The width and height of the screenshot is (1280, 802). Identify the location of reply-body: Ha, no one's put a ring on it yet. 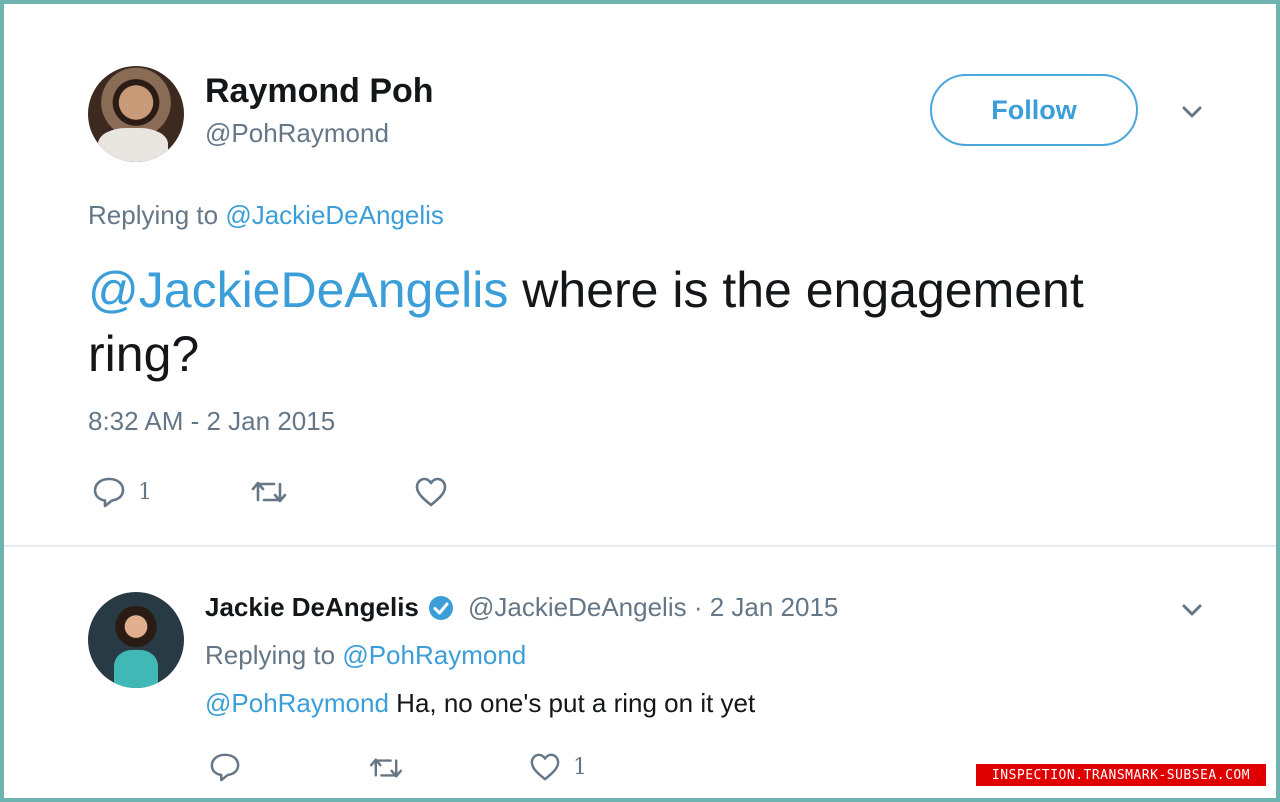
(572, 703).